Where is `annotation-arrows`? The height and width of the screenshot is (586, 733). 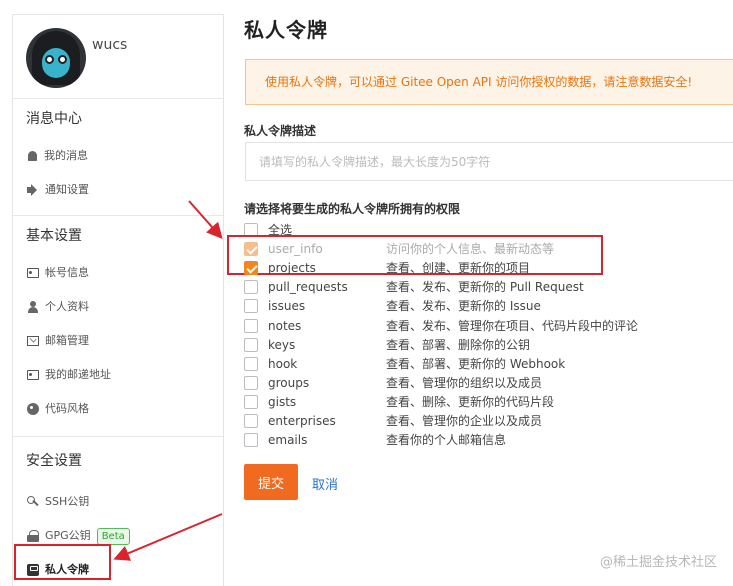 annotation-arrows is located at coordinates (168, 380).